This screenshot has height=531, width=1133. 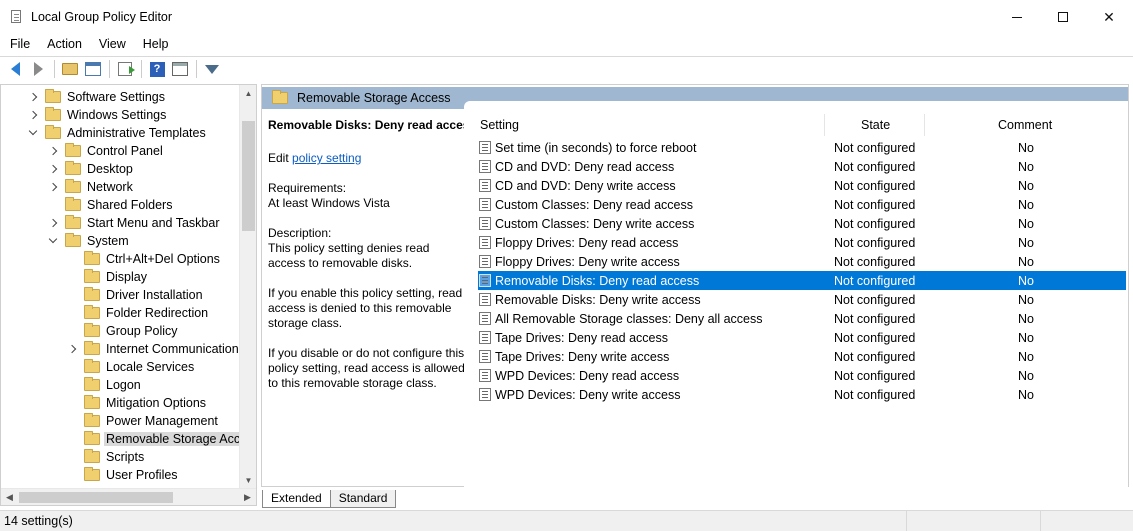 I want to click on scroll-up-icon: ▲, so click(x=248, y=93).